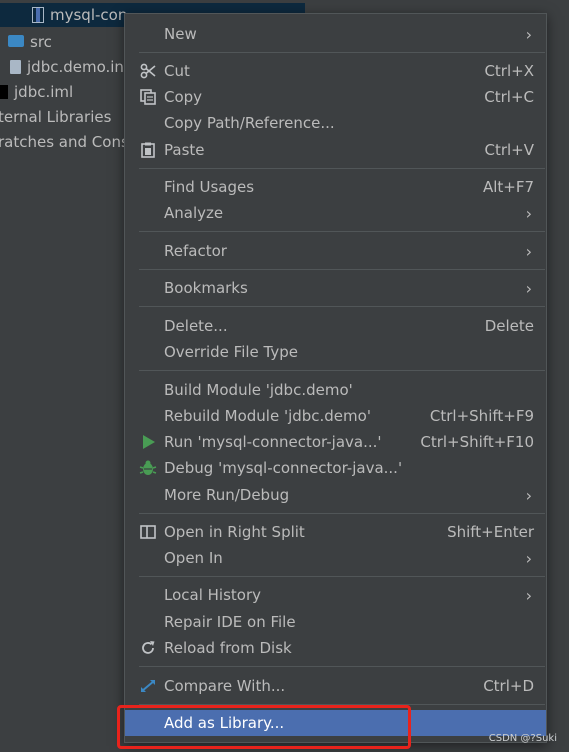 The width and height of the screenshot is (569, 752). I want to click on menu-item-label: Cut, so click(177, 71).